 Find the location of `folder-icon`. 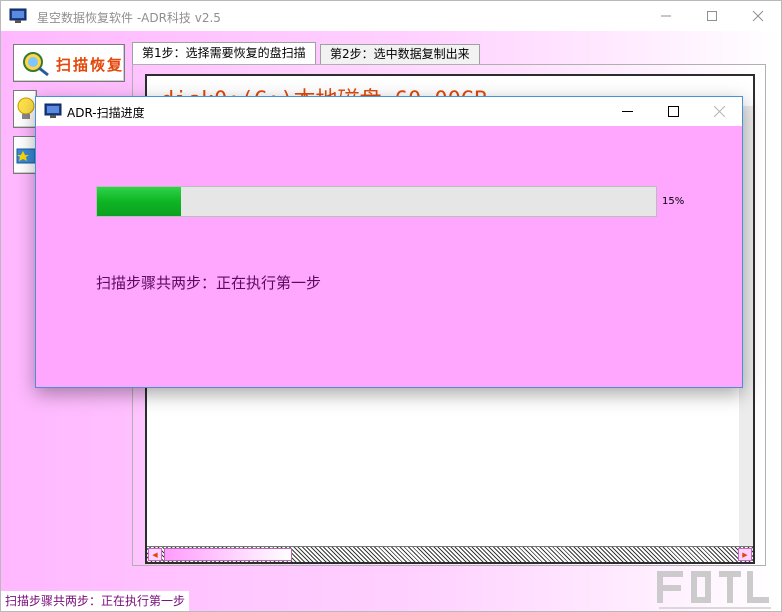

folder-icon is located at coordinates (26, 156).